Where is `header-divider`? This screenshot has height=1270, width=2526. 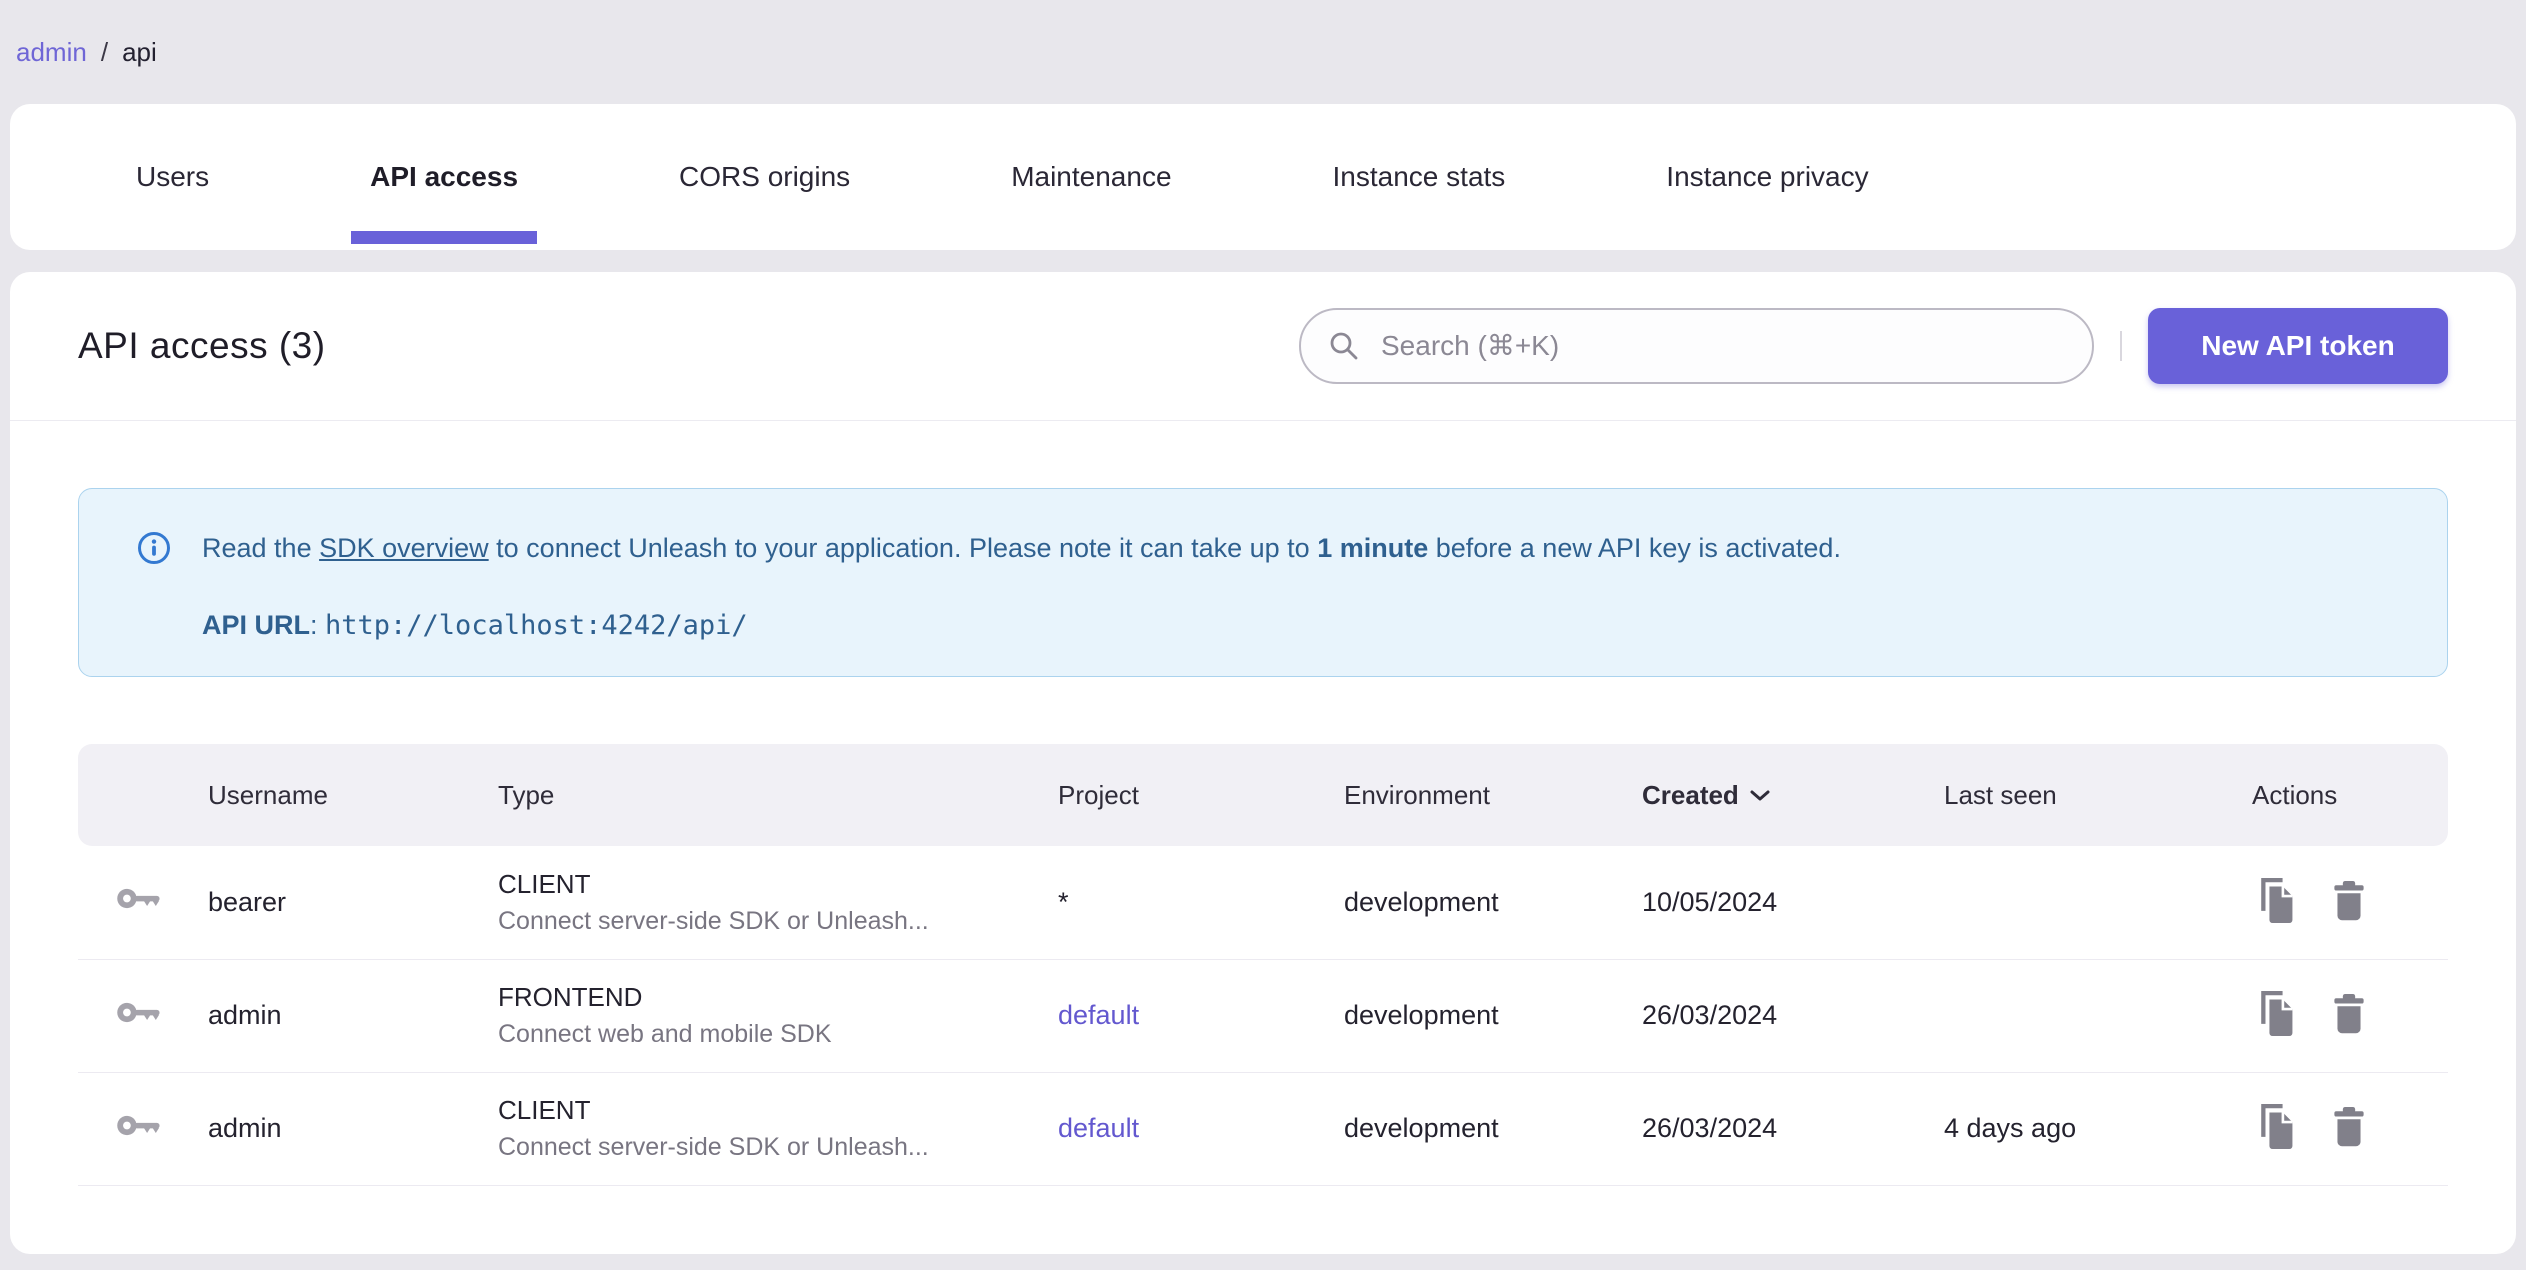
header-divider is located at coordinates (2121, 346).